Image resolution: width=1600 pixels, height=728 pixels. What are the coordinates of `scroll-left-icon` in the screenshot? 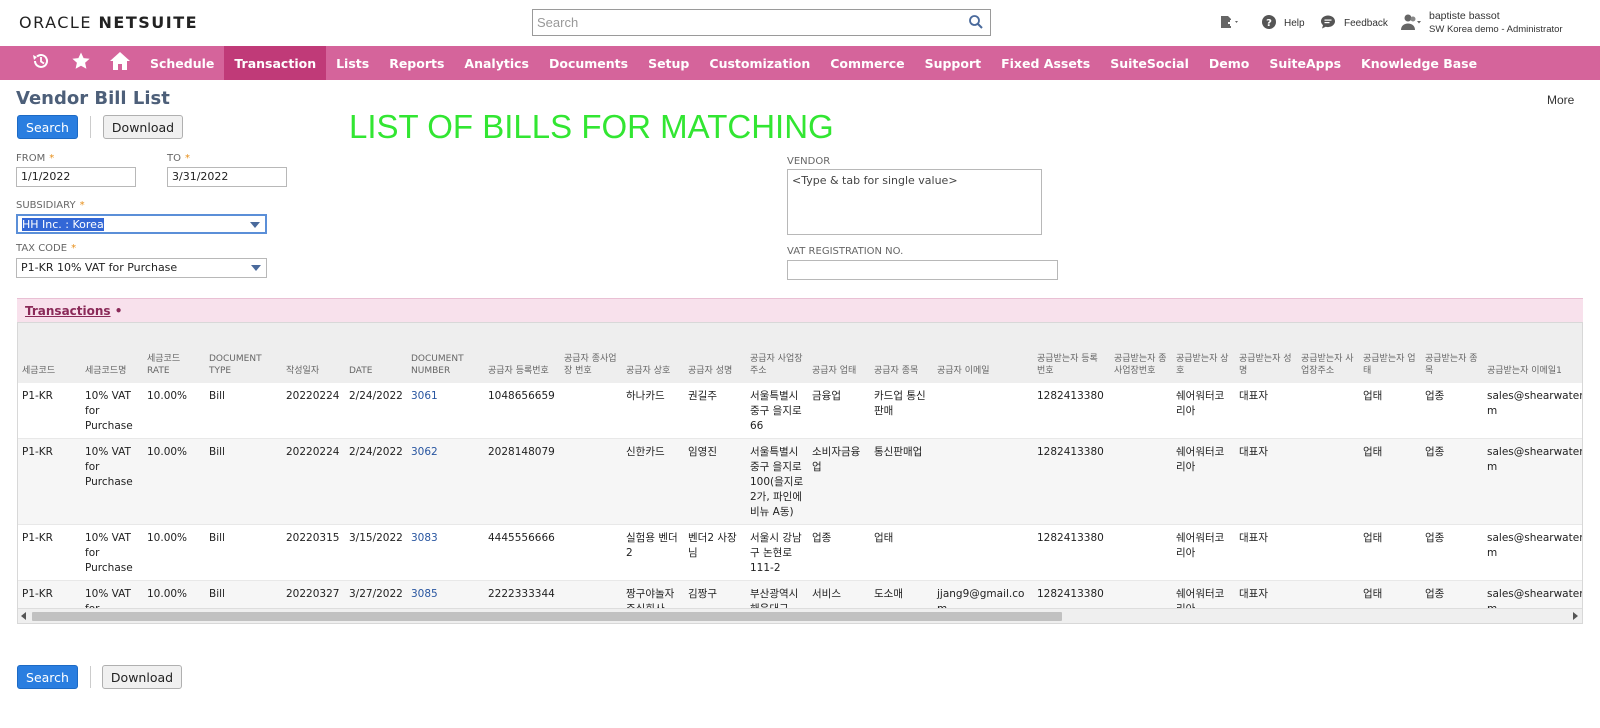 It's located at (23, 616).